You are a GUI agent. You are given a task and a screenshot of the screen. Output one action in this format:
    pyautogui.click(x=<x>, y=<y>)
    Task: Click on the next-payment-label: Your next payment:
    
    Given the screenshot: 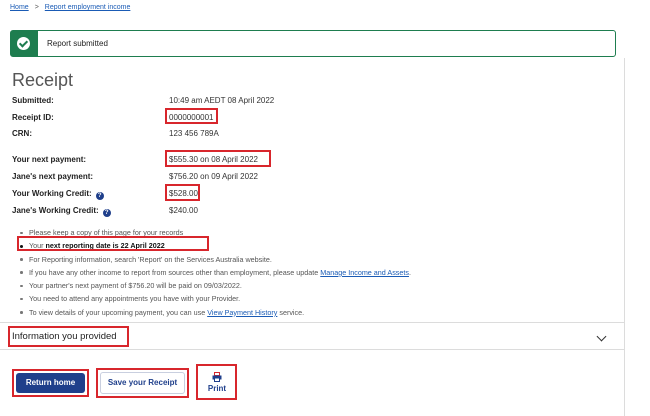 What is the action you would take?
    pyautogui.click(x=49, y=159)
    